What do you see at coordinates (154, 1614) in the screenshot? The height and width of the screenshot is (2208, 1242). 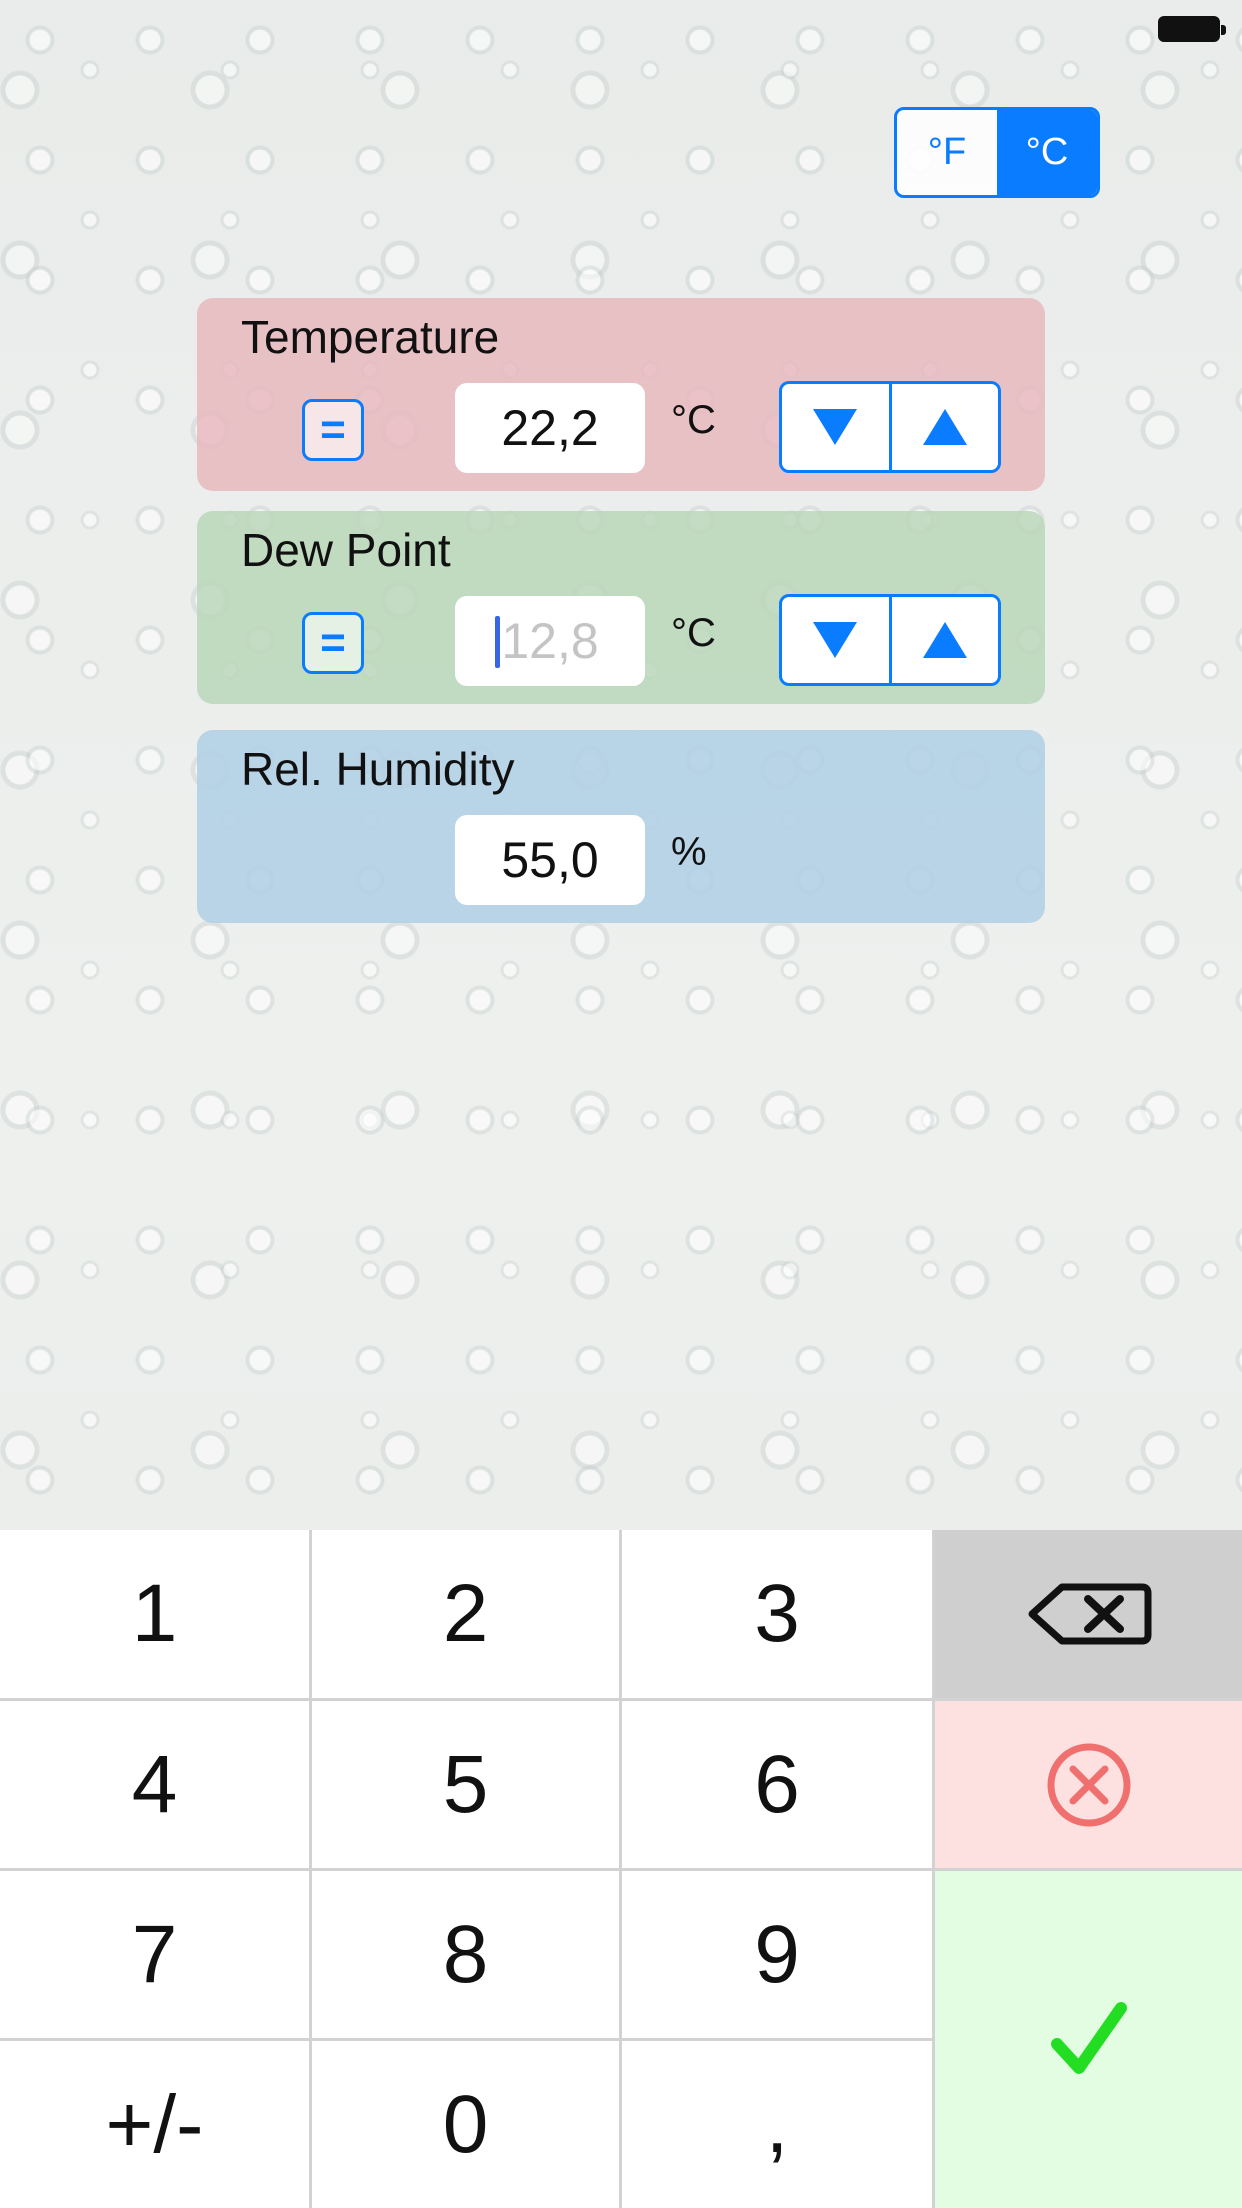 I see `key-1: 1` at bounding box center [154, 1614].